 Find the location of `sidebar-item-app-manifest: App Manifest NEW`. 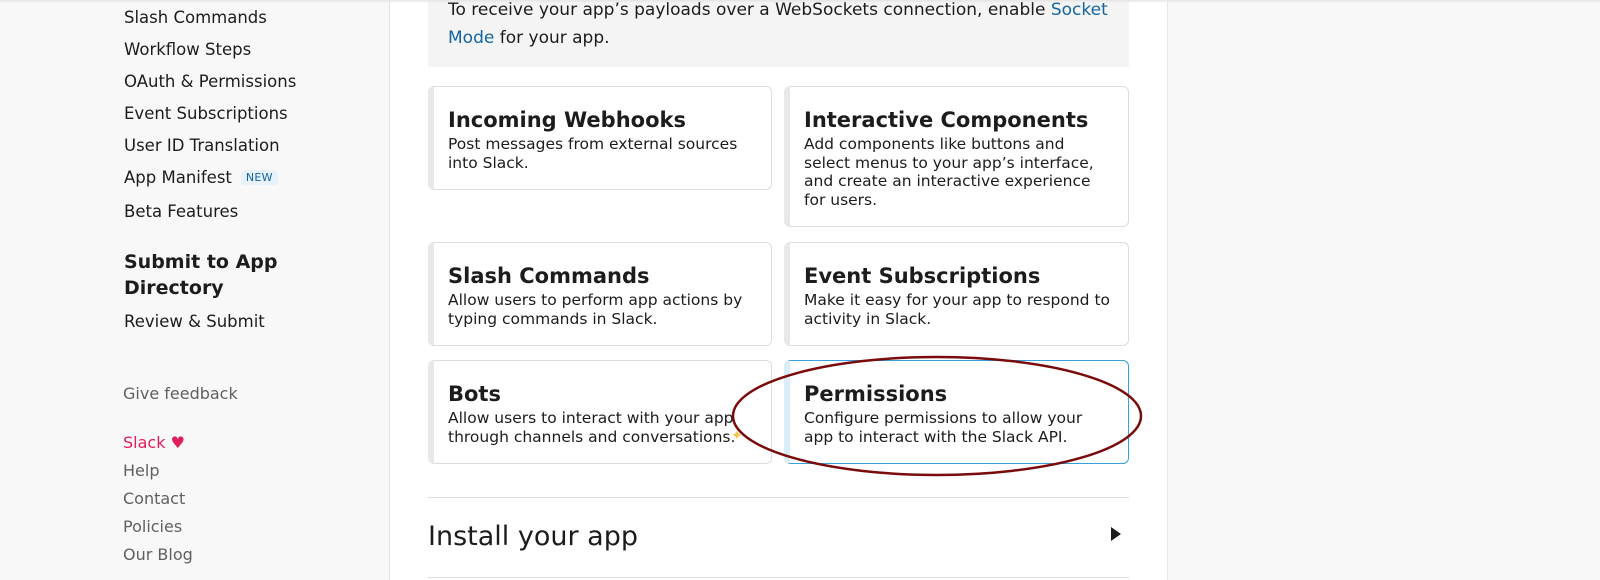

sidebar-item-app-manifest: App Manifest NEW is located at coordinates (201, 177).